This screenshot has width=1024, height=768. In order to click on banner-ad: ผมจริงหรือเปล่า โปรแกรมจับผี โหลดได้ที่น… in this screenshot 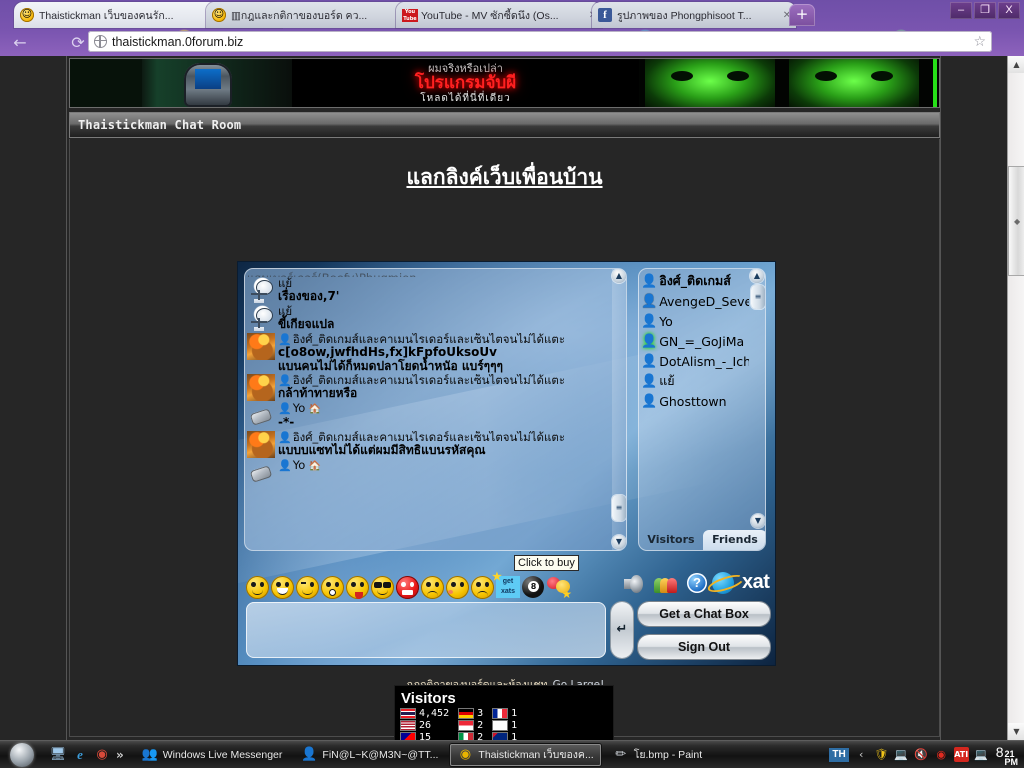, I will do `click(504, 83)`.